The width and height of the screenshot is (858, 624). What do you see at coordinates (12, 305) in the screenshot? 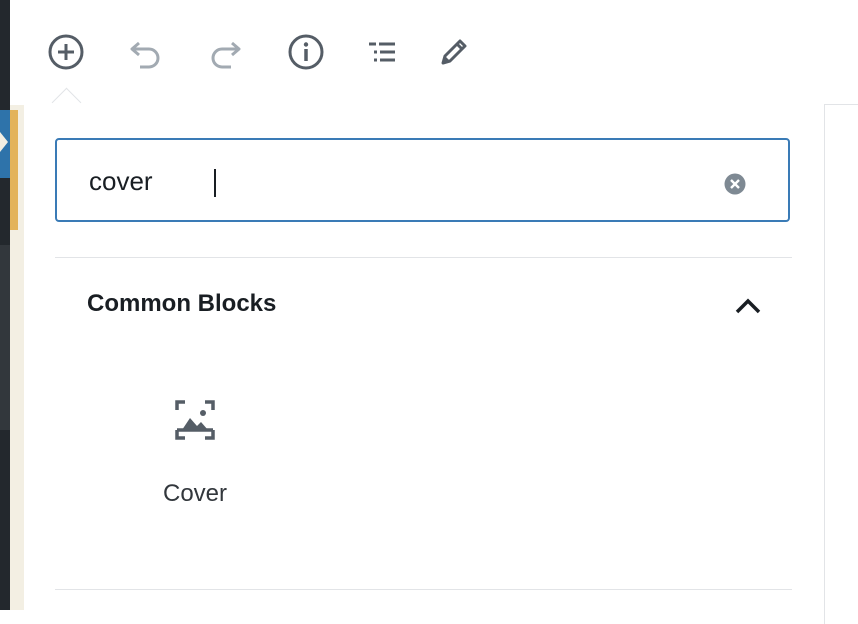
I see `admin-sidebar-edge` at bounding box center [12, 305].